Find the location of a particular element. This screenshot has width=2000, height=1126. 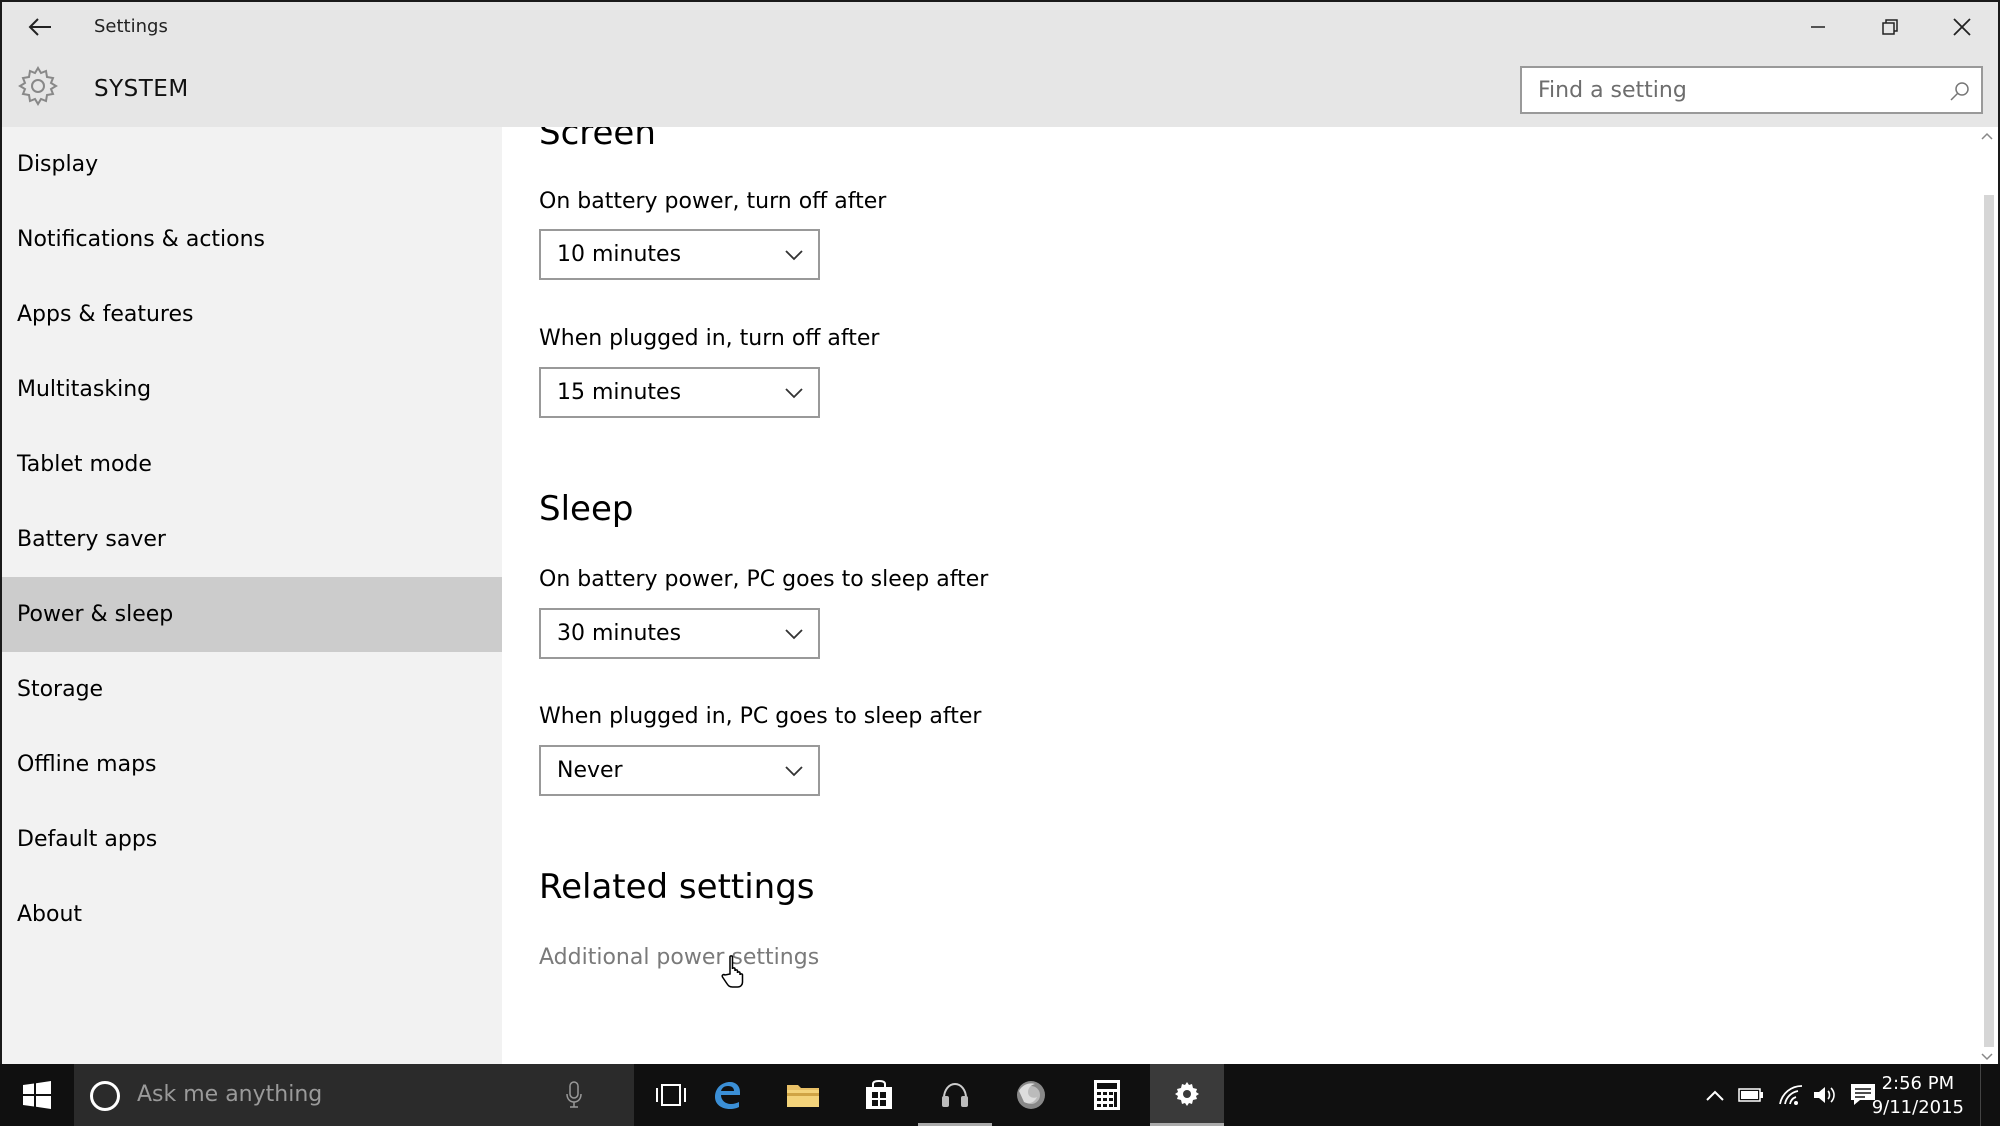

folder-icon is located at coordinates (803, 1096).